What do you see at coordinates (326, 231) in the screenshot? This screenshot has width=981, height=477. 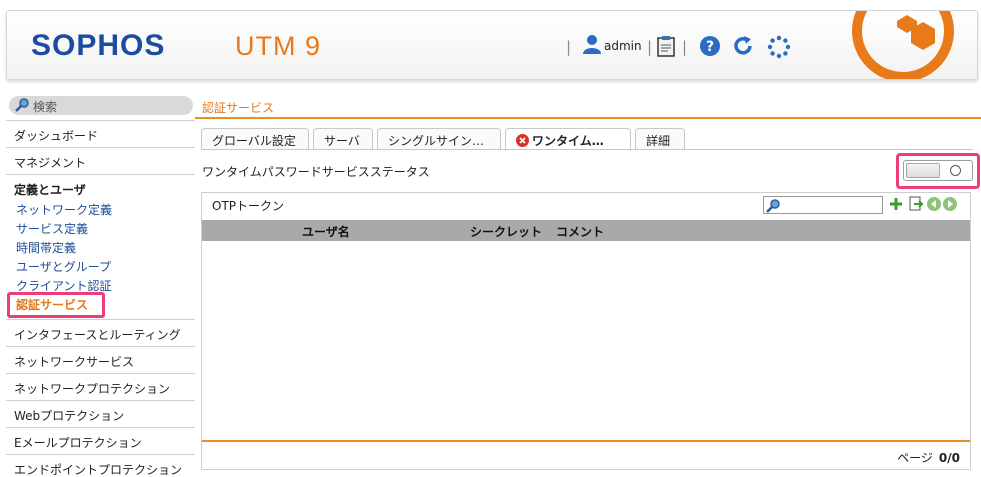 I see `column-header-username: ユーザ名` at bounding box center [326, 231].